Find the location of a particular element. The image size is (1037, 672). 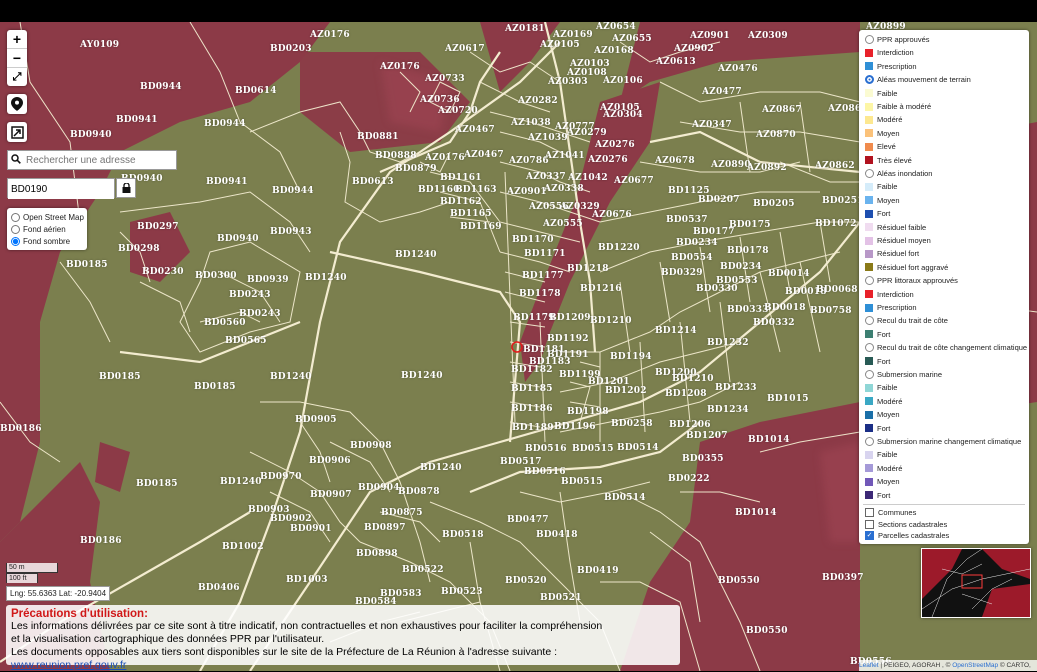

legend-layer-option: Submersion marine changement climatique is located at coordinates (943, 441).